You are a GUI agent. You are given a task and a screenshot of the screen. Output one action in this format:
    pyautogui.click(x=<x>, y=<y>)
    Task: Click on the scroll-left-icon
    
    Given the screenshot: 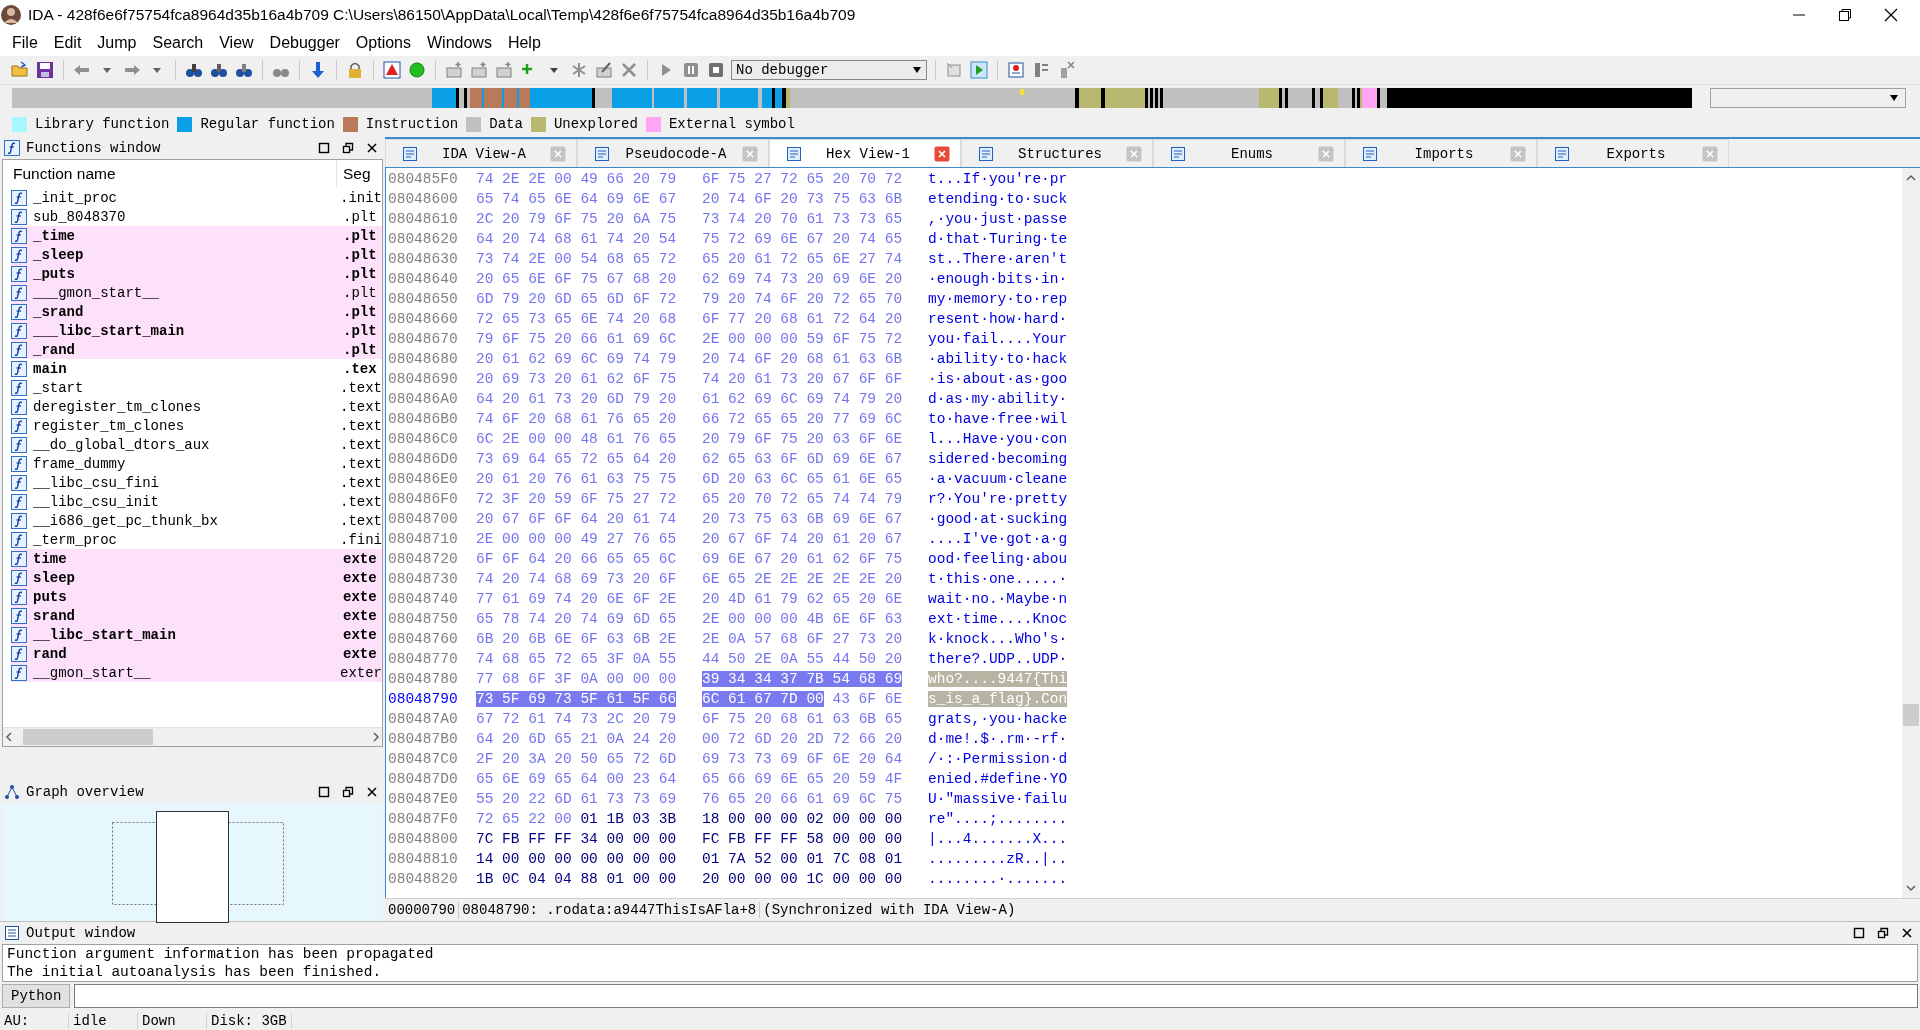 What is the action you would take?
    pyautogui.click(x=9, y=737)
    